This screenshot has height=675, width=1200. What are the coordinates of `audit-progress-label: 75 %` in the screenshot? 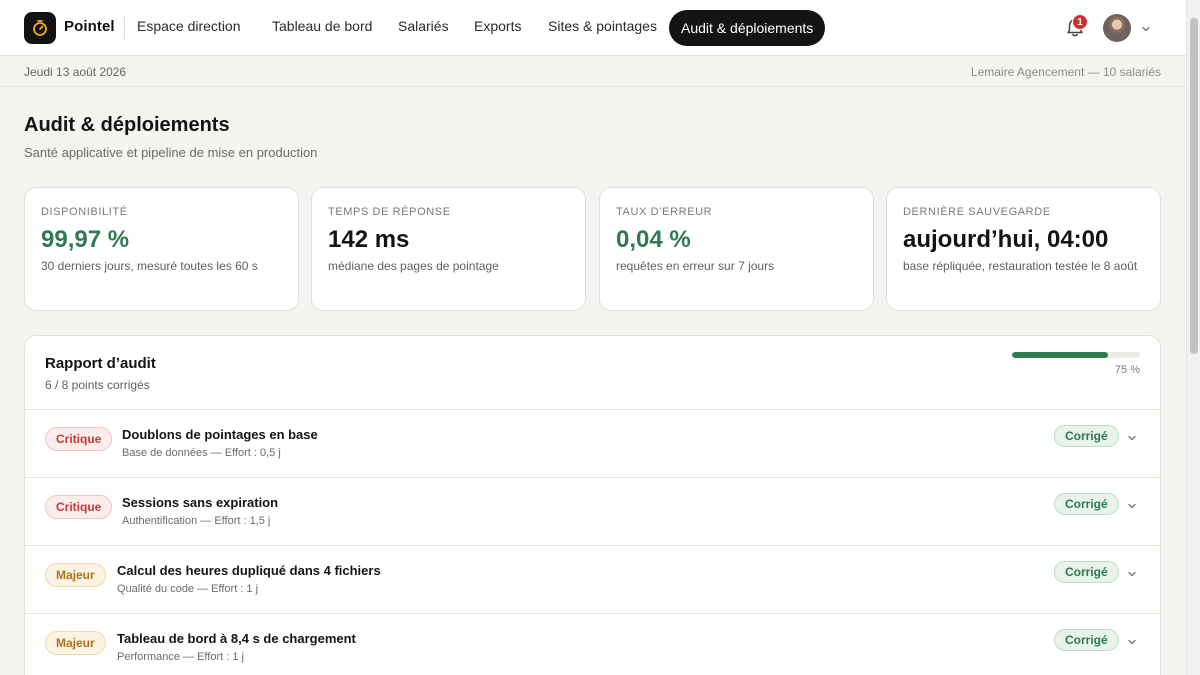 It's located at (1127, 370).